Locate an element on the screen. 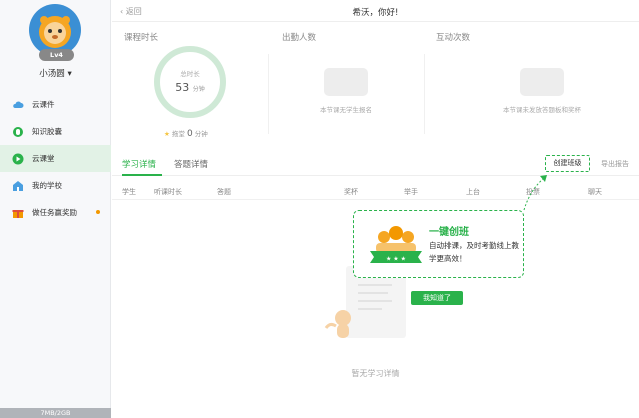 Image resolution: width=639 pixels, height=418 pixels. column-header: 上台 is located at coordinates (473, 192).